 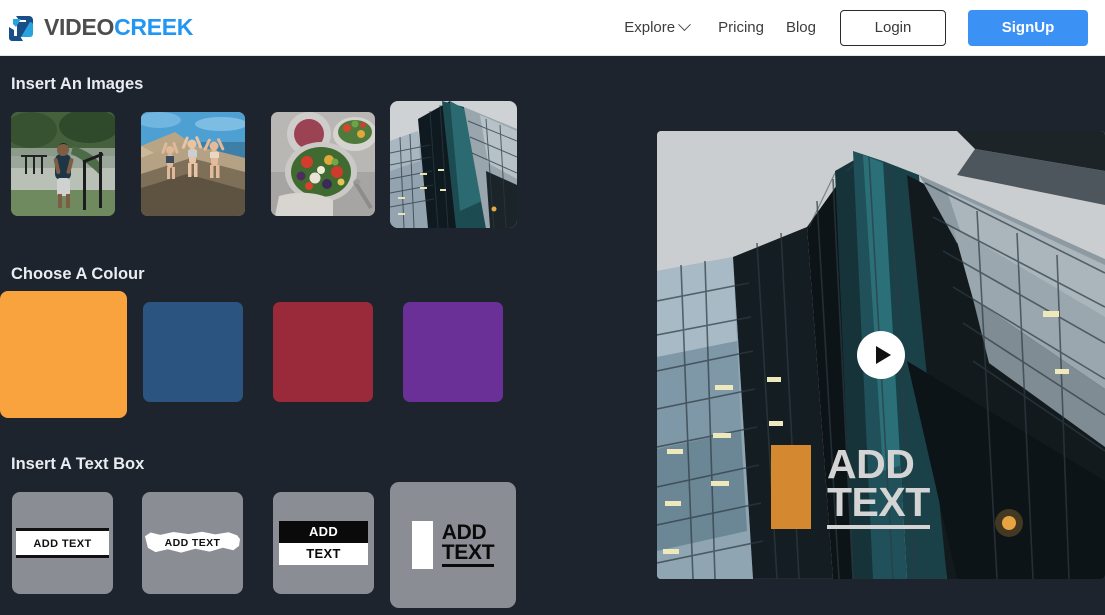 What do you see at coordinates (21, 28) in the screenshot?
I see `videocreek-cube-icon` at bounding box center [21, 28].